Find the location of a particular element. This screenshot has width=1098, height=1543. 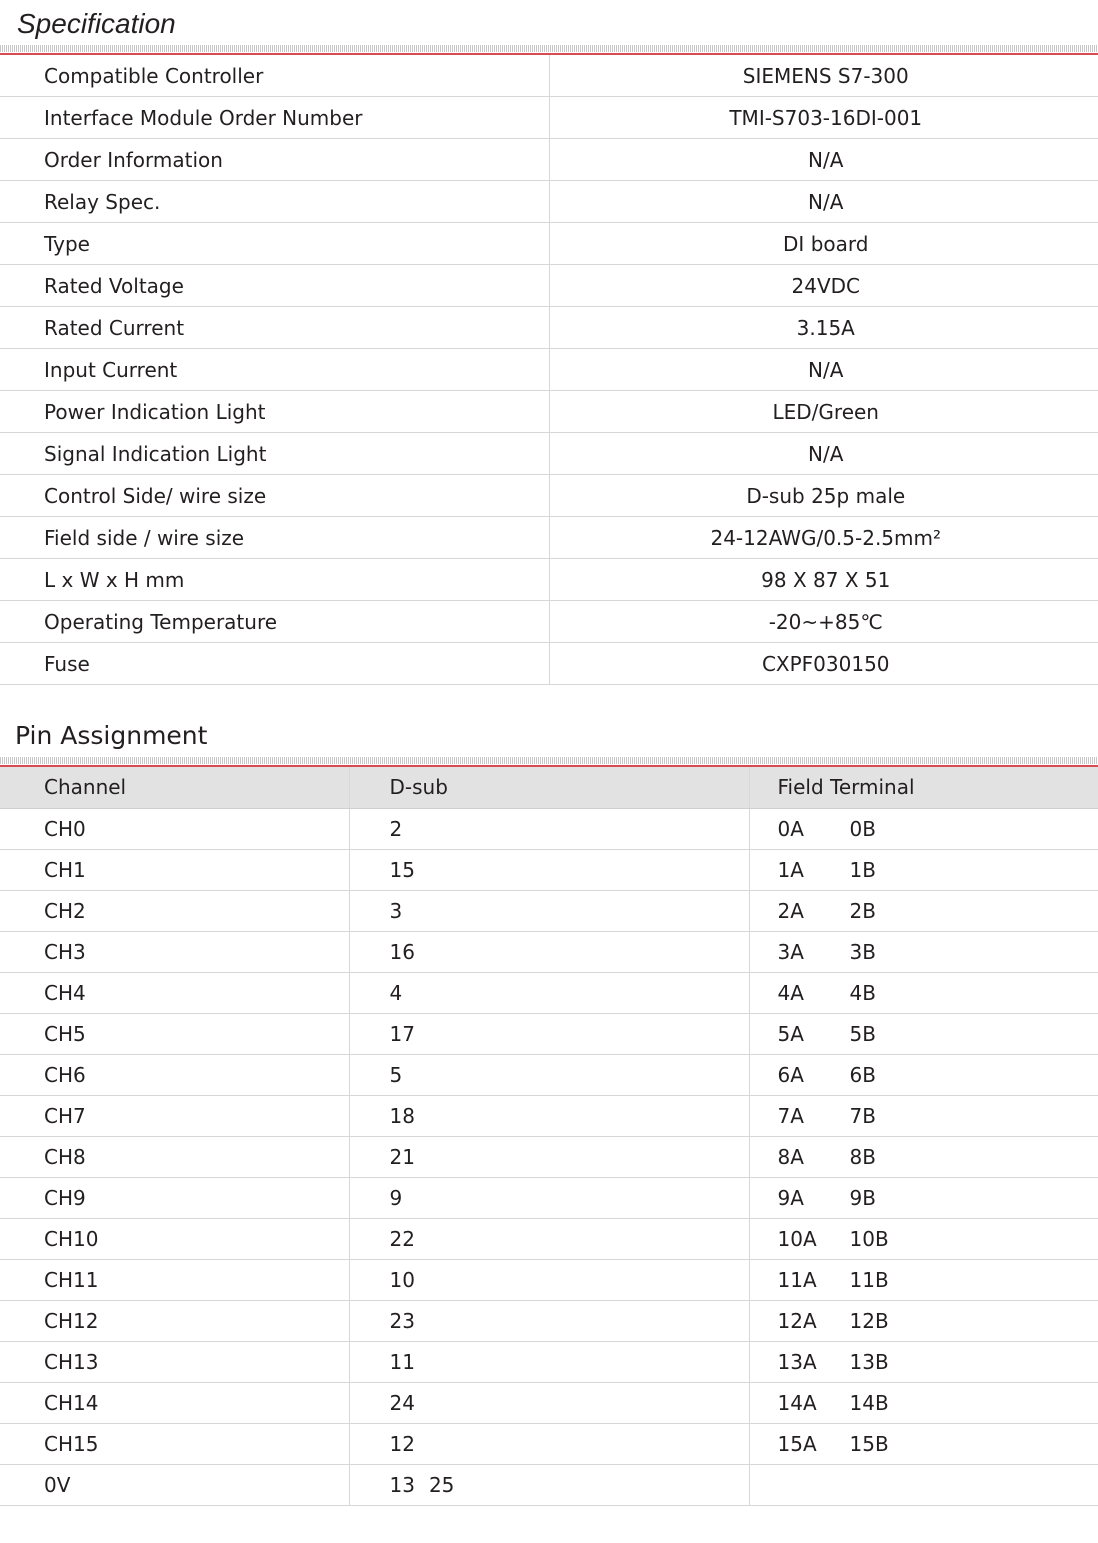

dsub-pin: 21 is located at coordinates (402, 1156).